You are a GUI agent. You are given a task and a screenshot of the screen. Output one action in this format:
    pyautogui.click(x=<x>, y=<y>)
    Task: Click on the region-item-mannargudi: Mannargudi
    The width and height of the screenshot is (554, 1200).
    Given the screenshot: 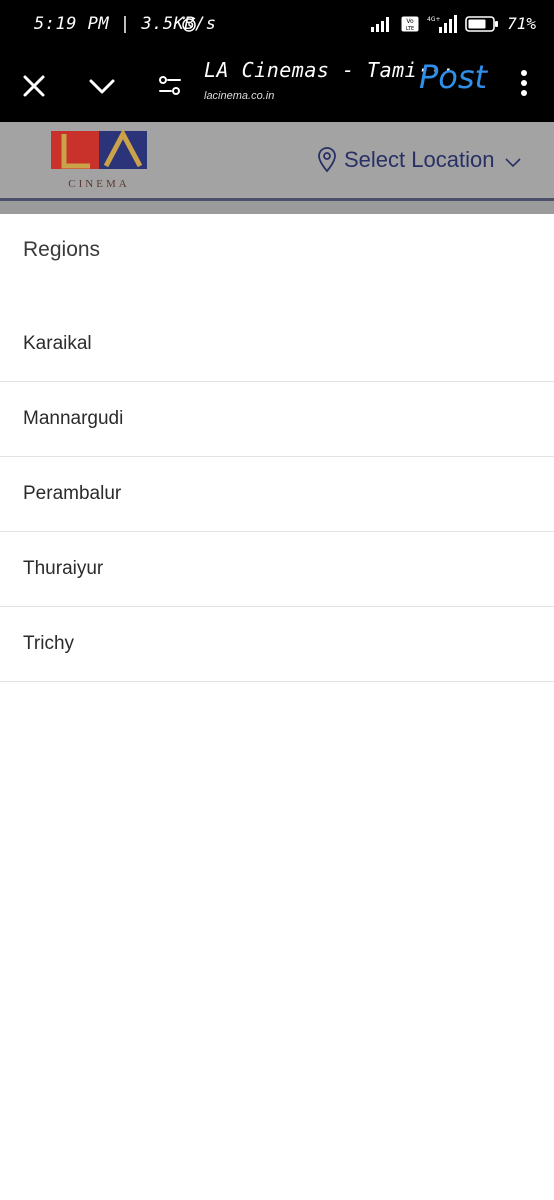 What is the action you would take?
    pyautogui.click(x=277, y=419)
    